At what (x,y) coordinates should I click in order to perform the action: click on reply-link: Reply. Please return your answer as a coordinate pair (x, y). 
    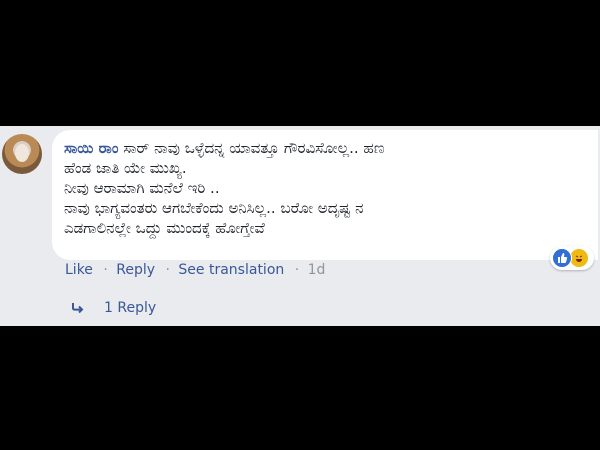
    Looking at the image, I should click on (135, 270).